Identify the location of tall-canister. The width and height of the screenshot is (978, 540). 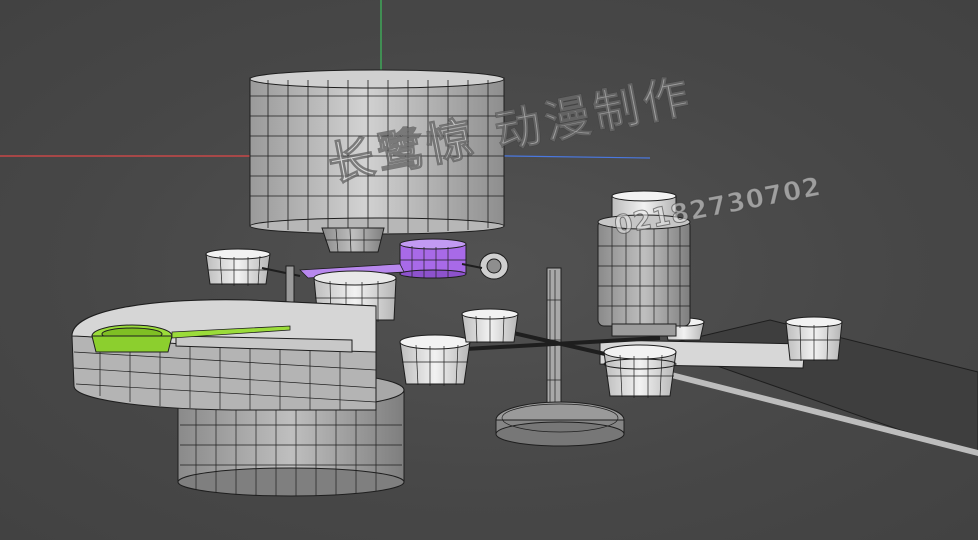
(644, 263).